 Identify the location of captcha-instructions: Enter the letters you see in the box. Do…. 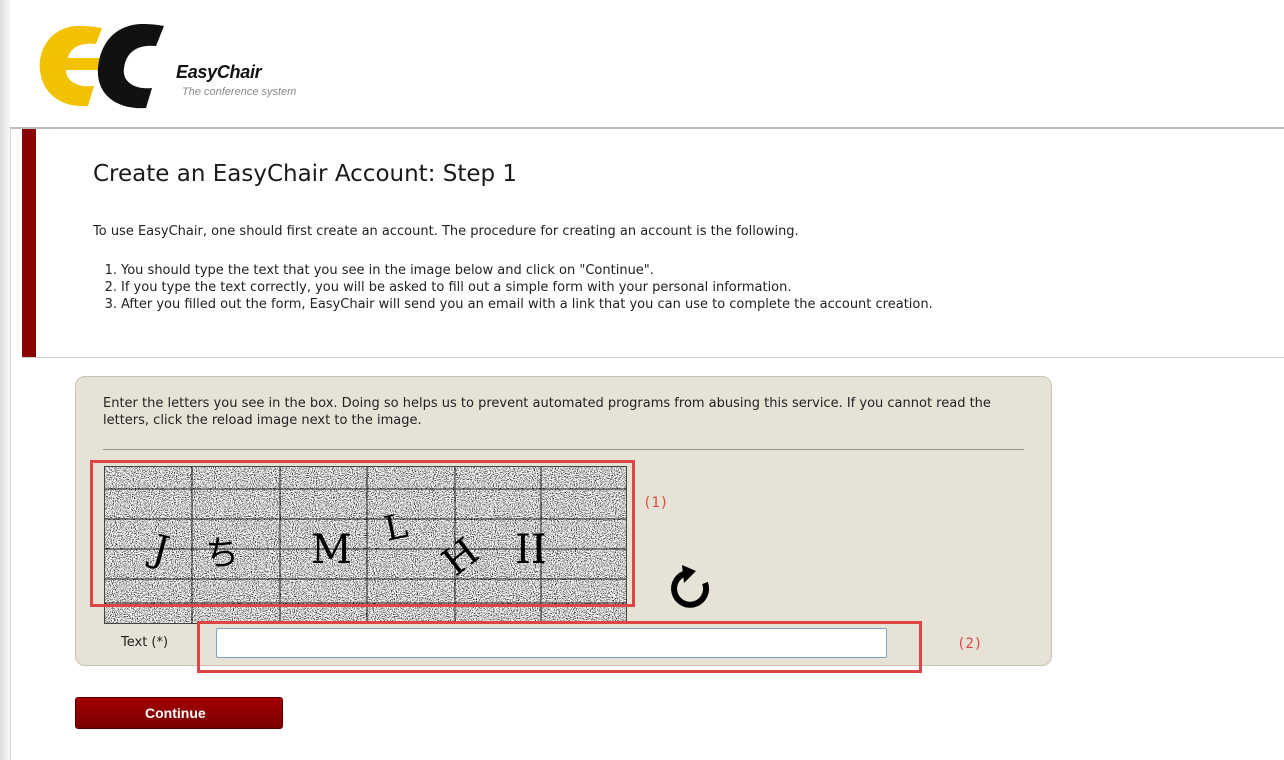
(547, 412).